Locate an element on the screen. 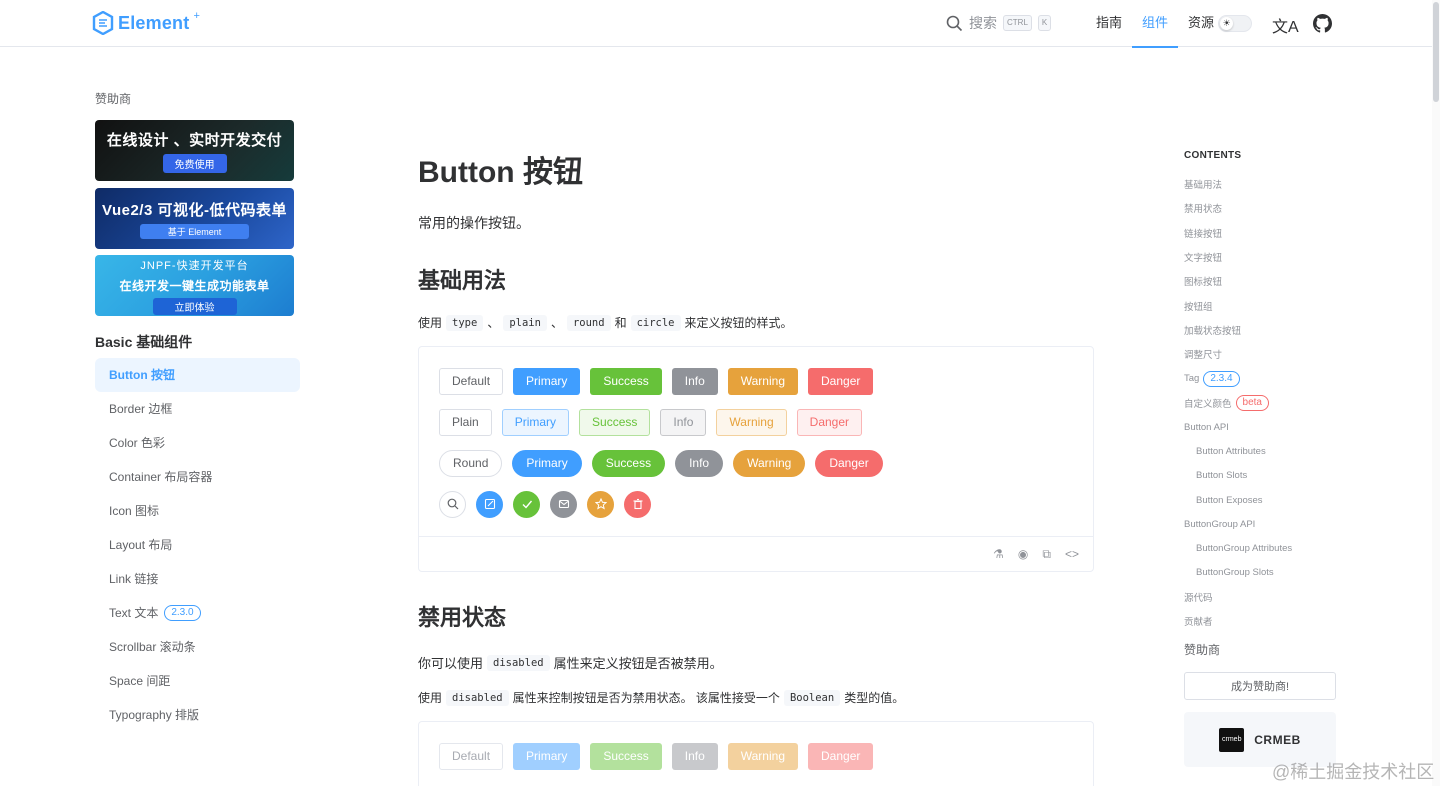  toc-item: Button Attributes is located at coordinates (1264, 451).